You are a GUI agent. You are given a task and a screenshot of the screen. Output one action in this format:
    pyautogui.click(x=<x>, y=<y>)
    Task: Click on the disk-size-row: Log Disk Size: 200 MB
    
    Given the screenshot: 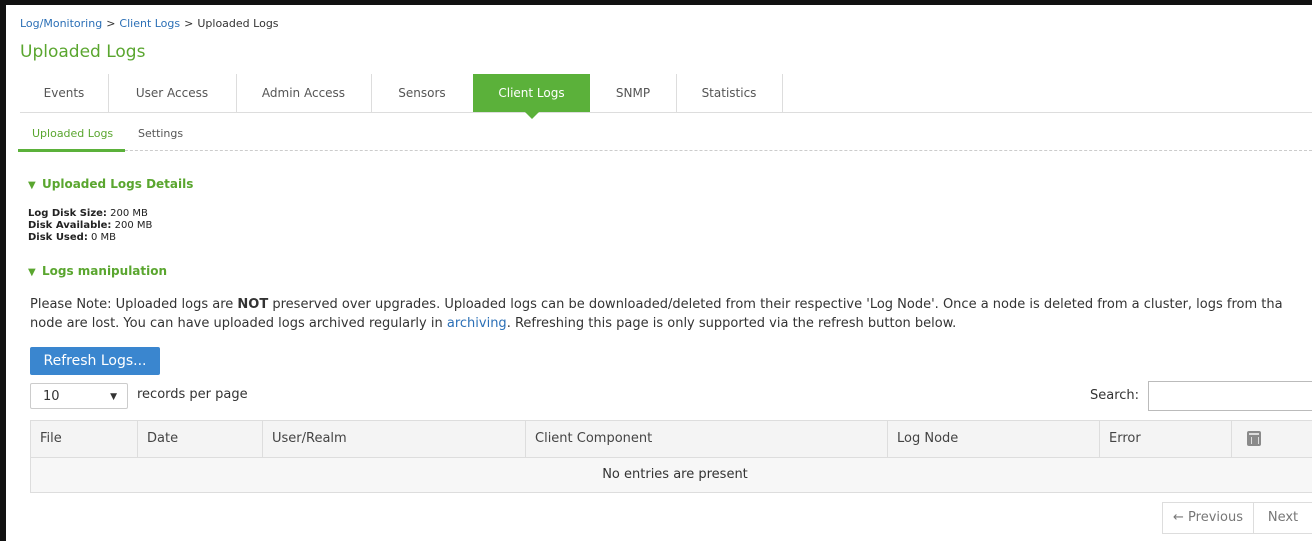 What is the action you would take?
    pyautogui.click(x=90, y=214)
    